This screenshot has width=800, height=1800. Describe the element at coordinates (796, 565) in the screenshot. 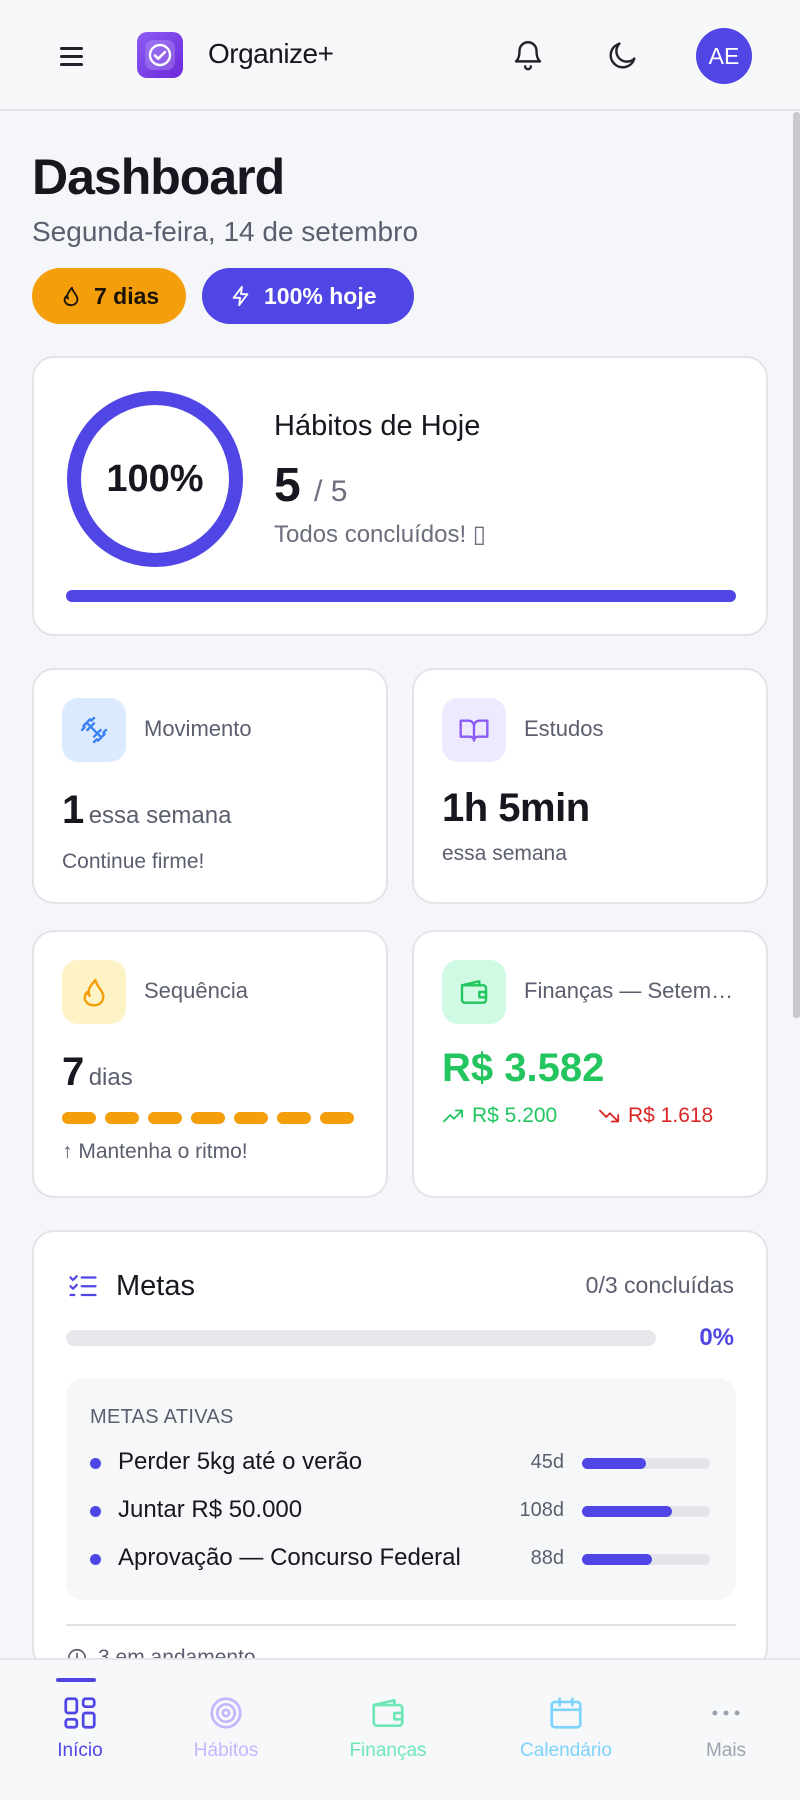

I see `scrollbar` at that location.